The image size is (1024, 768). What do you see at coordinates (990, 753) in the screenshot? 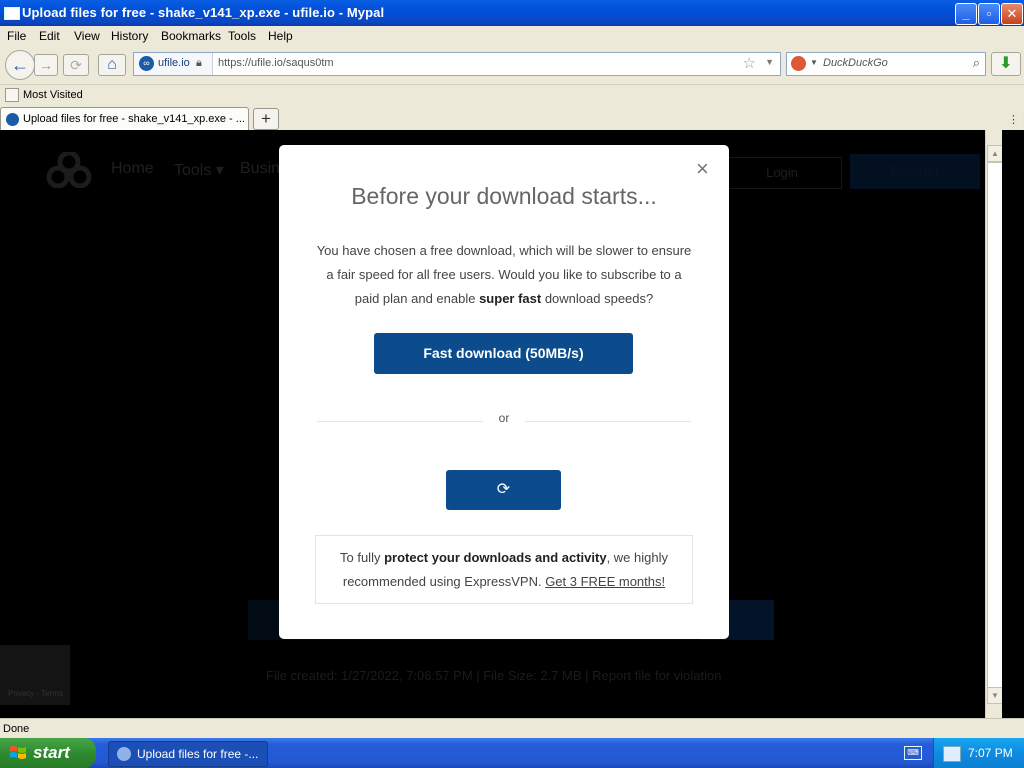
I see `clock: 7:07 PM` at bounding box center [990, 753].